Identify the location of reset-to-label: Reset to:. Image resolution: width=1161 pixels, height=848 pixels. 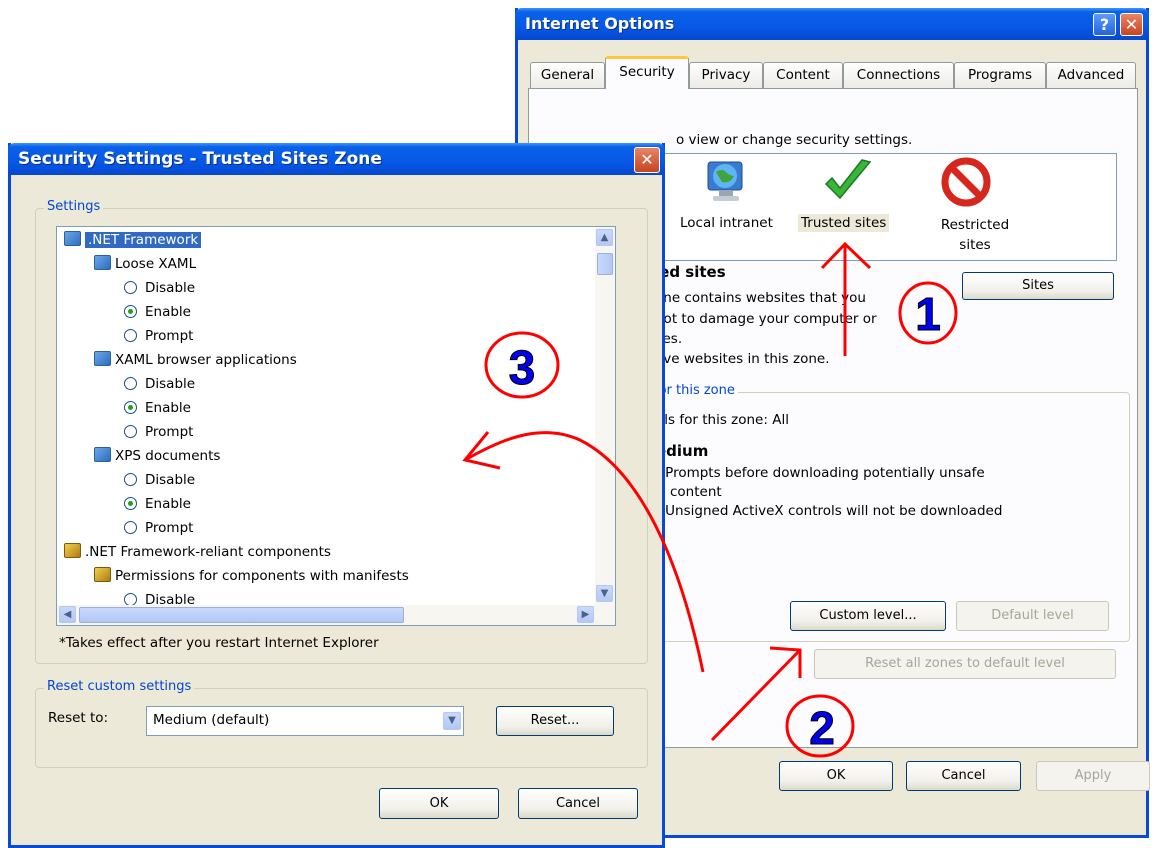
(78, 718).